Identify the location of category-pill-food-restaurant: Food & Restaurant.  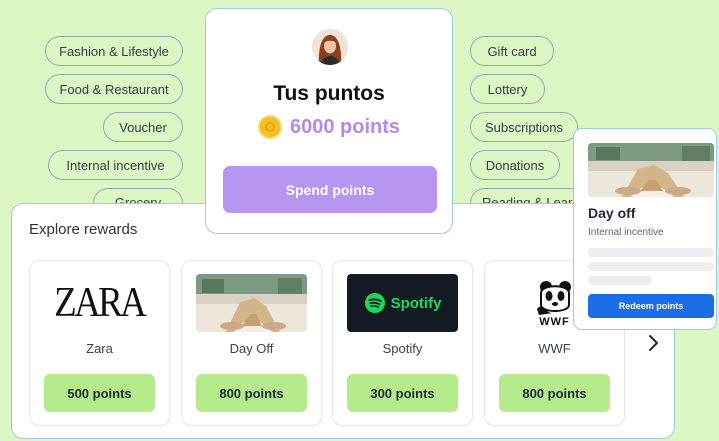
(114, 89).